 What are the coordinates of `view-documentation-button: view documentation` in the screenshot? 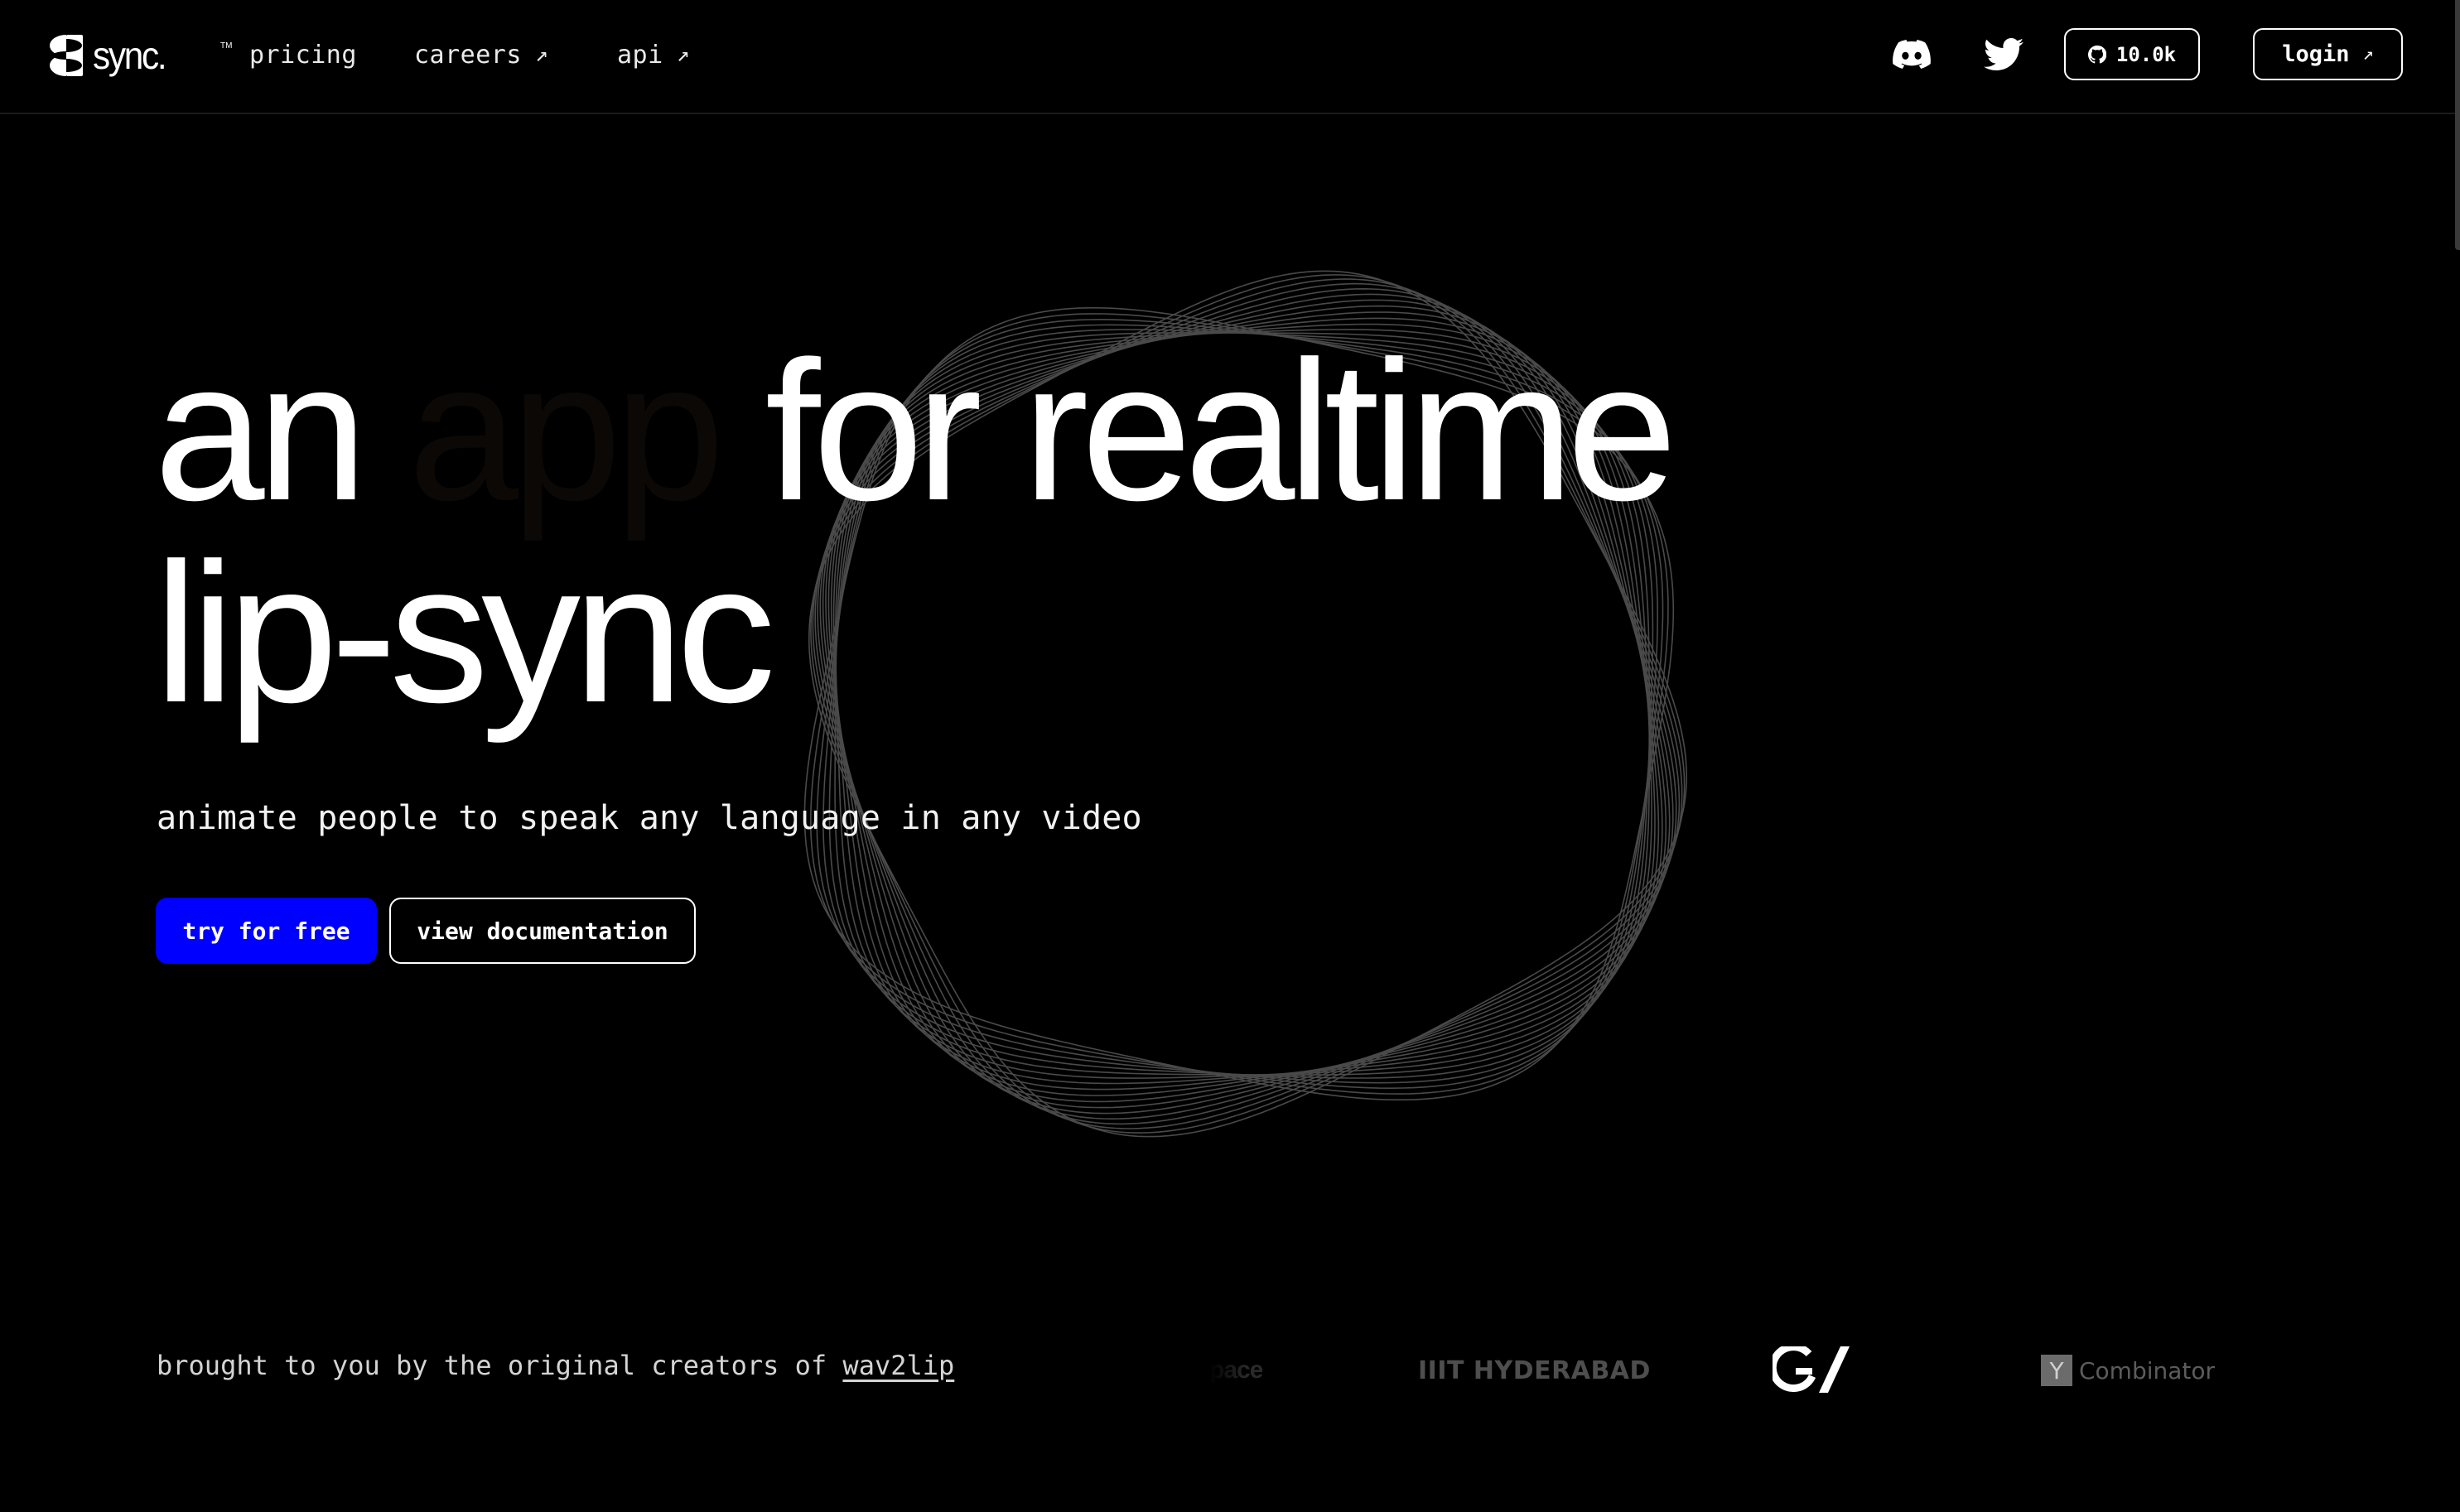 It's located at (542, 931).